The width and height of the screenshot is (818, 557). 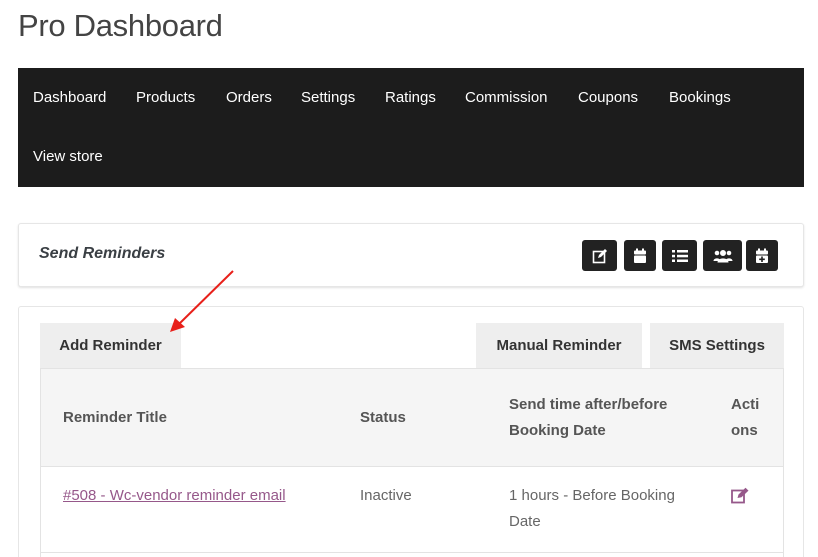 I want to click on send-reminders-header-card: Send Reminders, so click(x=411, y=255).